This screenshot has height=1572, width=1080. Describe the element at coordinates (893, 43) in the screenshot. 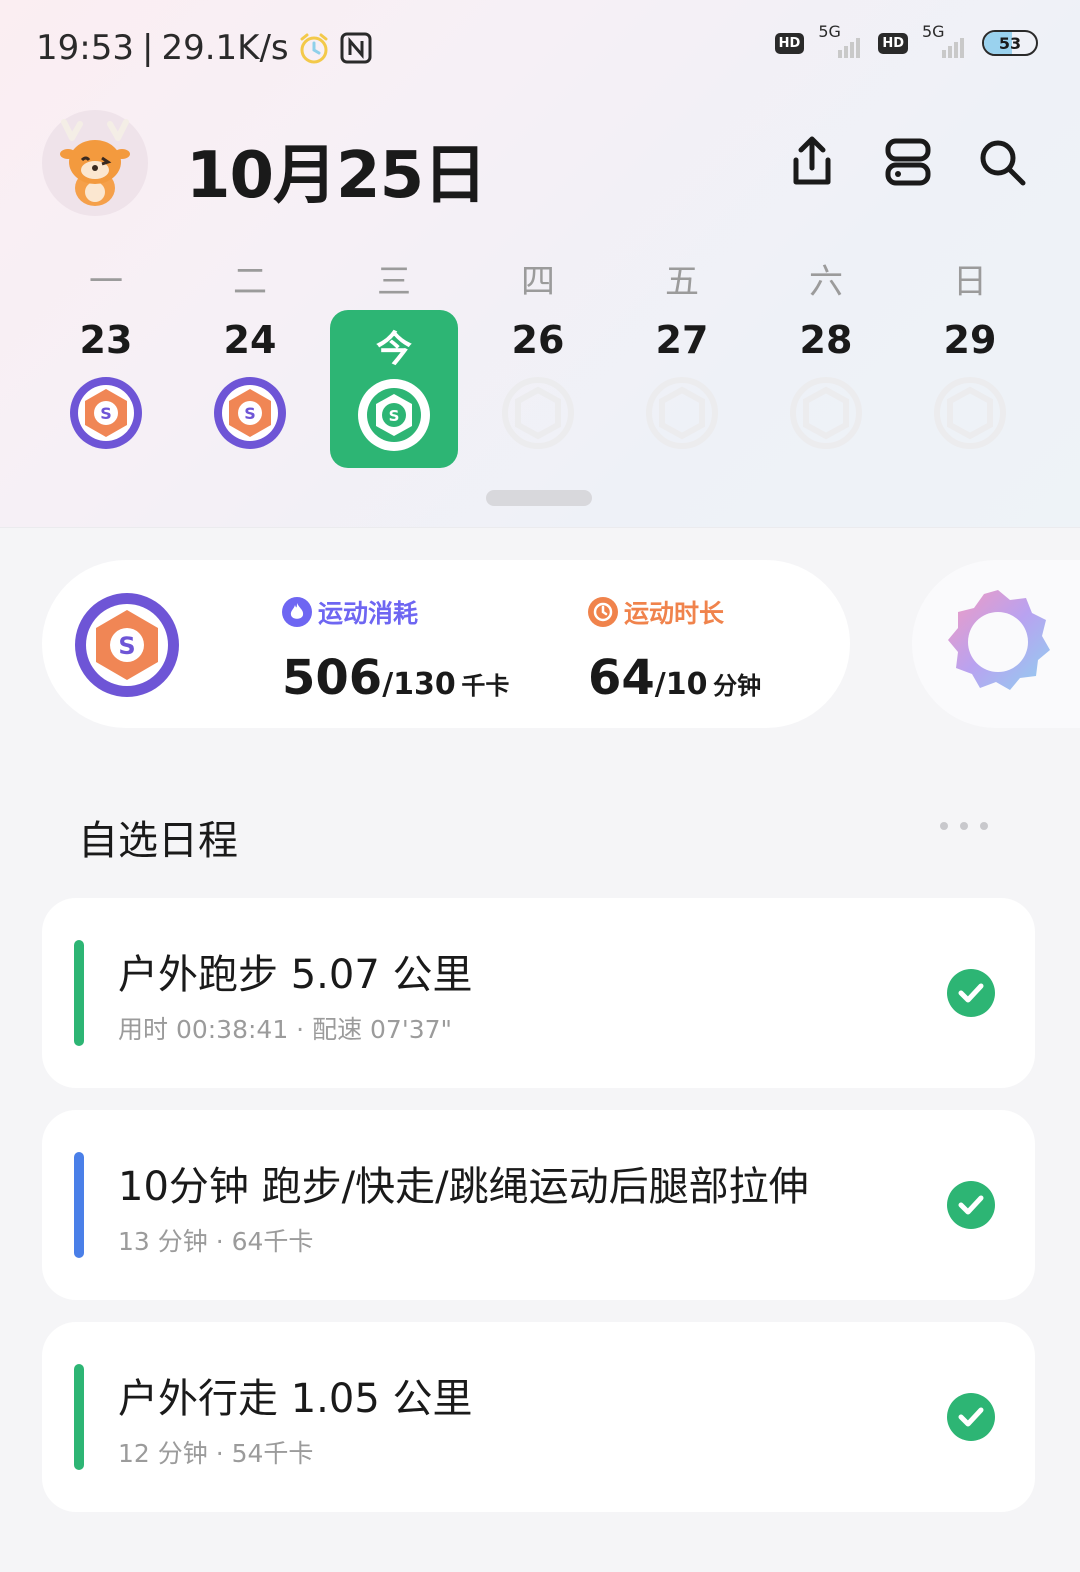

I see `sim2-hd-badge: HD` at that location.